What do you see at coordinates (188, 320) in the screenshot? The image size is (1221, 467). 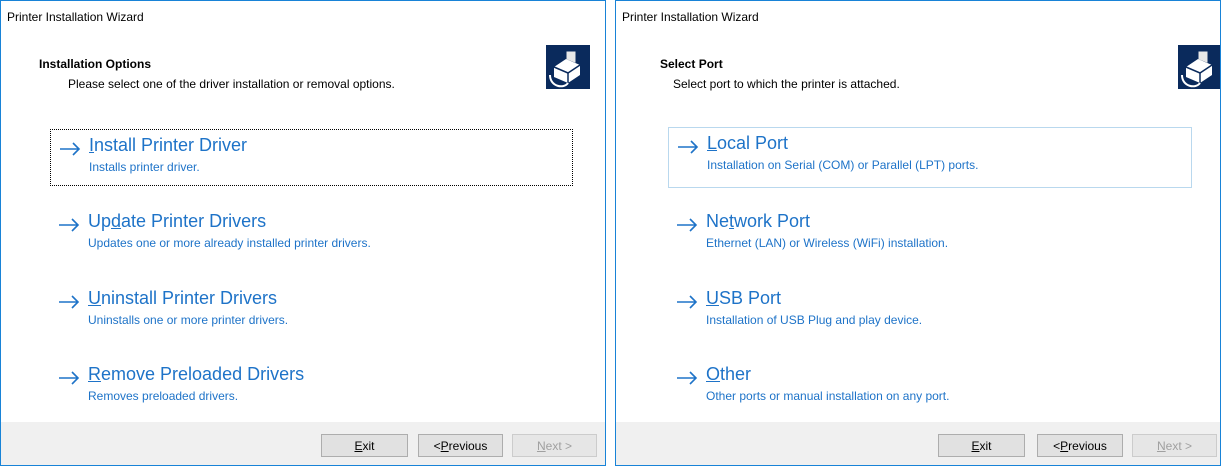 I see `option-description: Uninstalls one or more printer drivers.` at bounding box center [188, 320].